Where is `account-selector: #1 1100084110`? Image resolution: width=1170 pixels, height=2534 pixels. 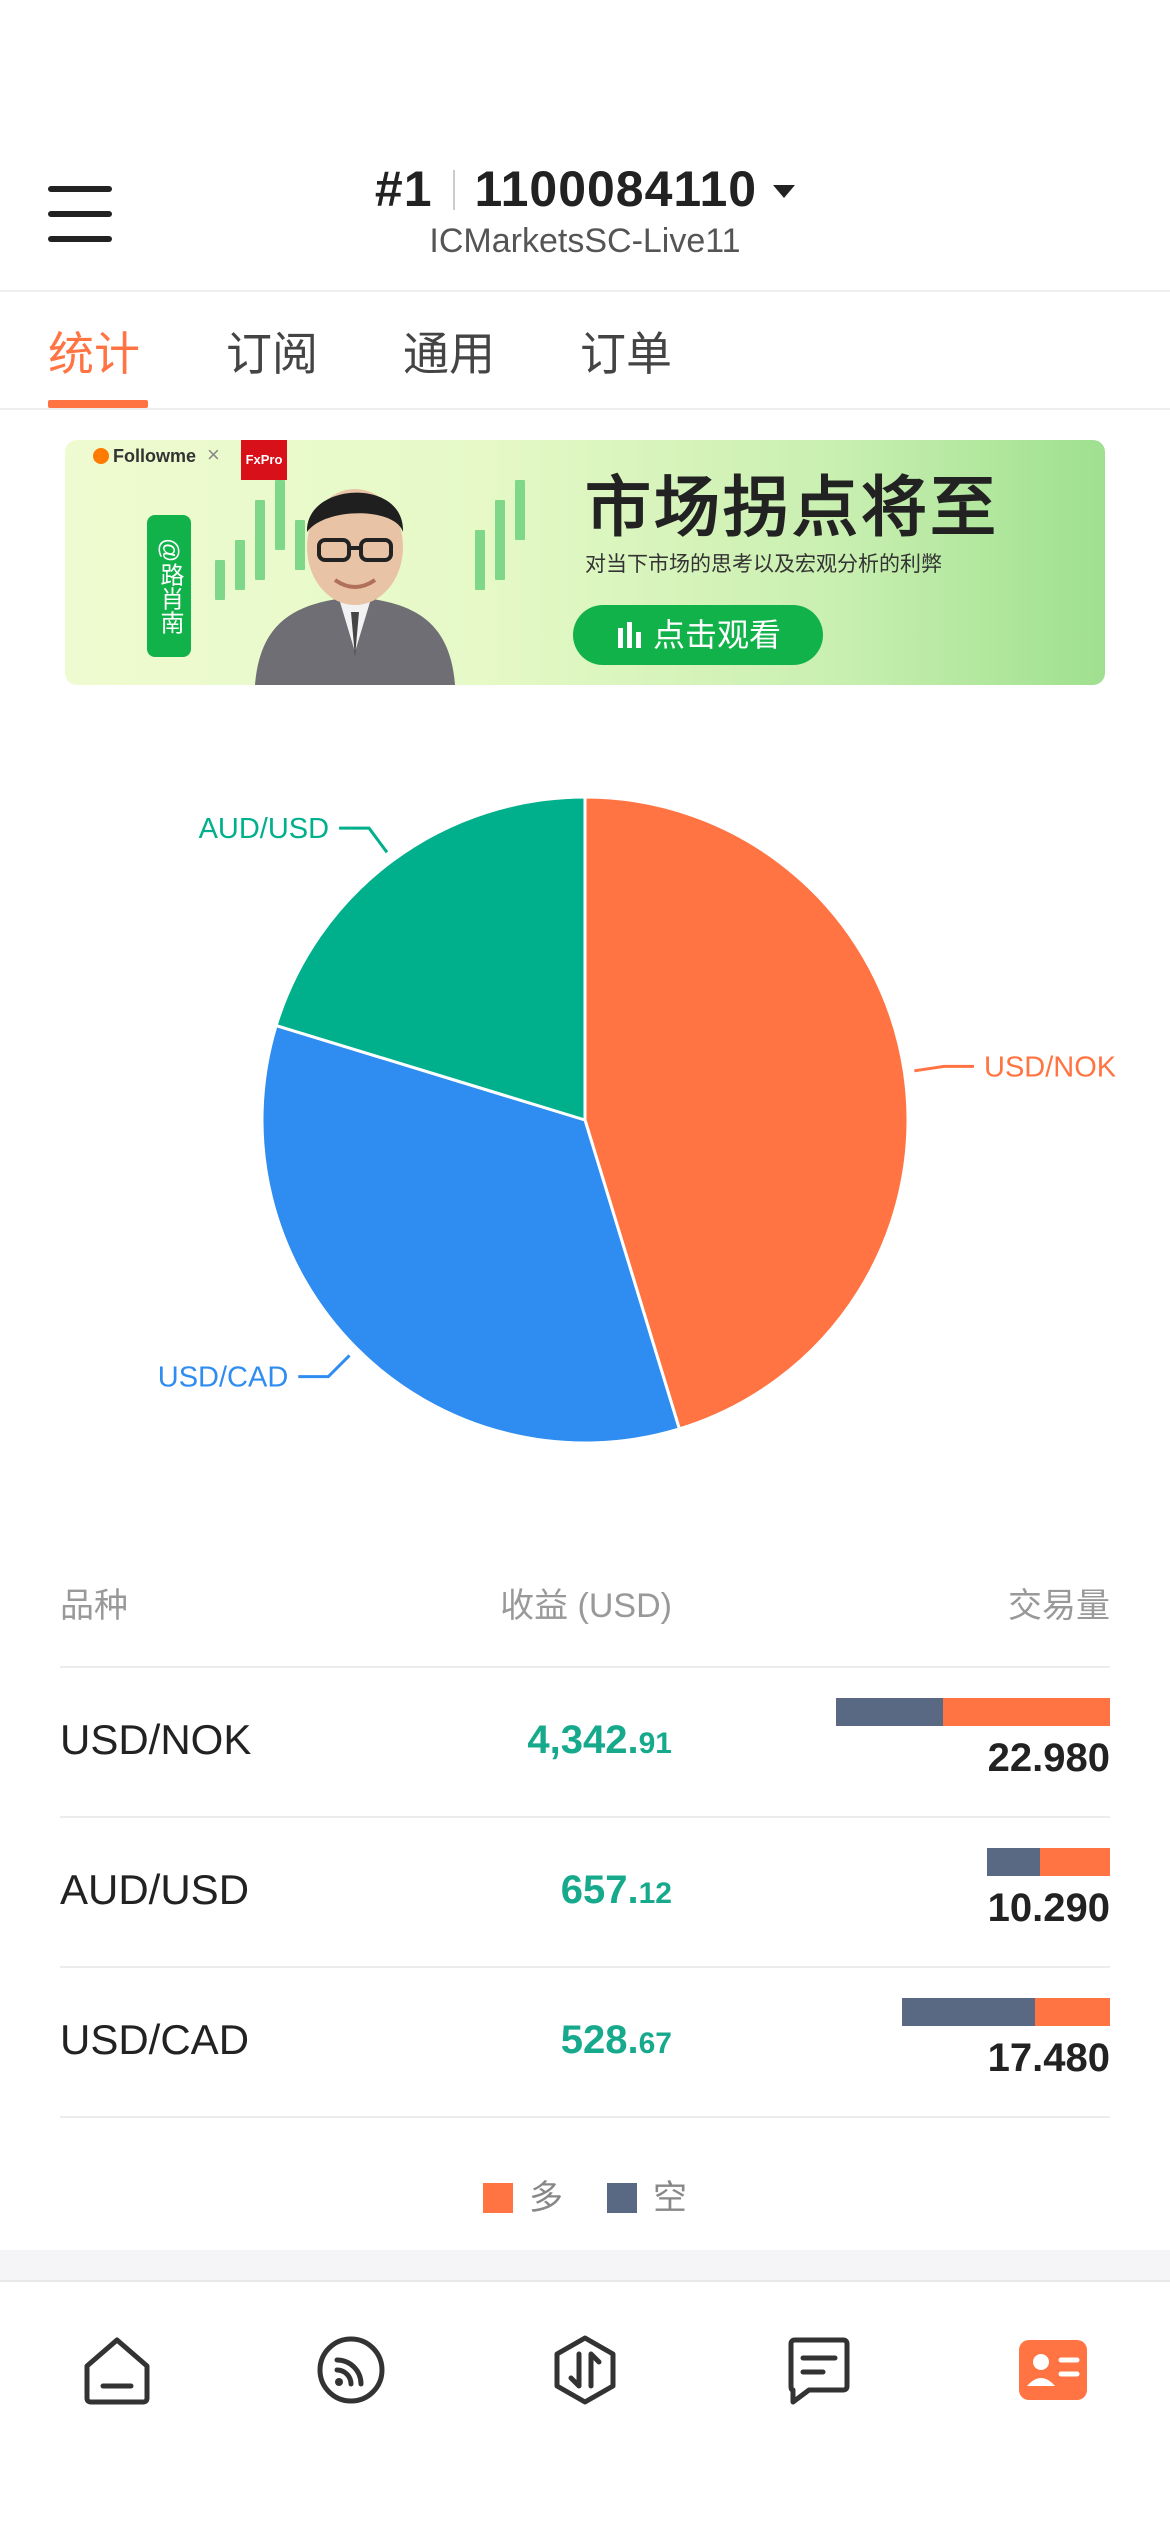 account-selector: #1 1100084110 is located at coordinates (585, 189).